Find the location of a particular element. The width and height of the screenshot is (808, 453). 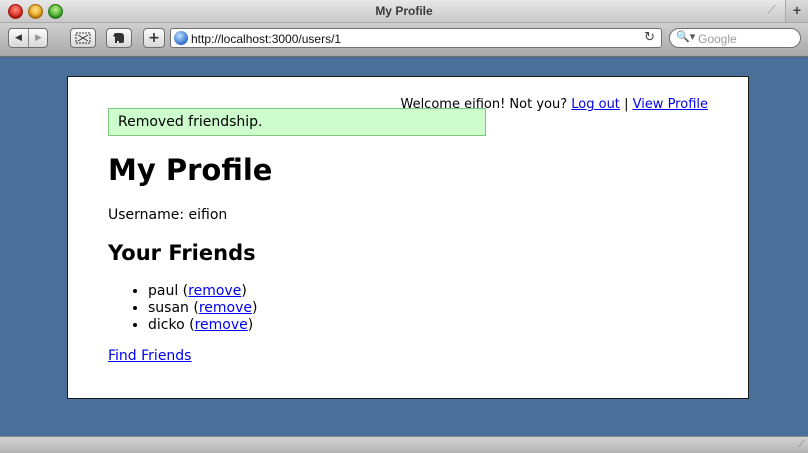

address-bar: http://localhost:3000/users/1 ↻ is located at coordinates (416, 38).